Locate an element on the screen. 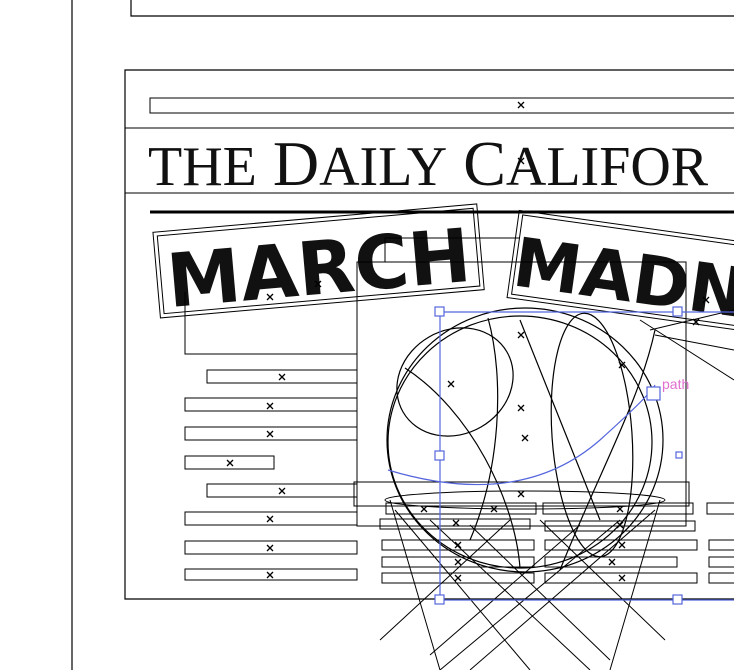 The height and width of the screenshot is (670, 734). previous-frame-outline is located at coordinates (432, 8).